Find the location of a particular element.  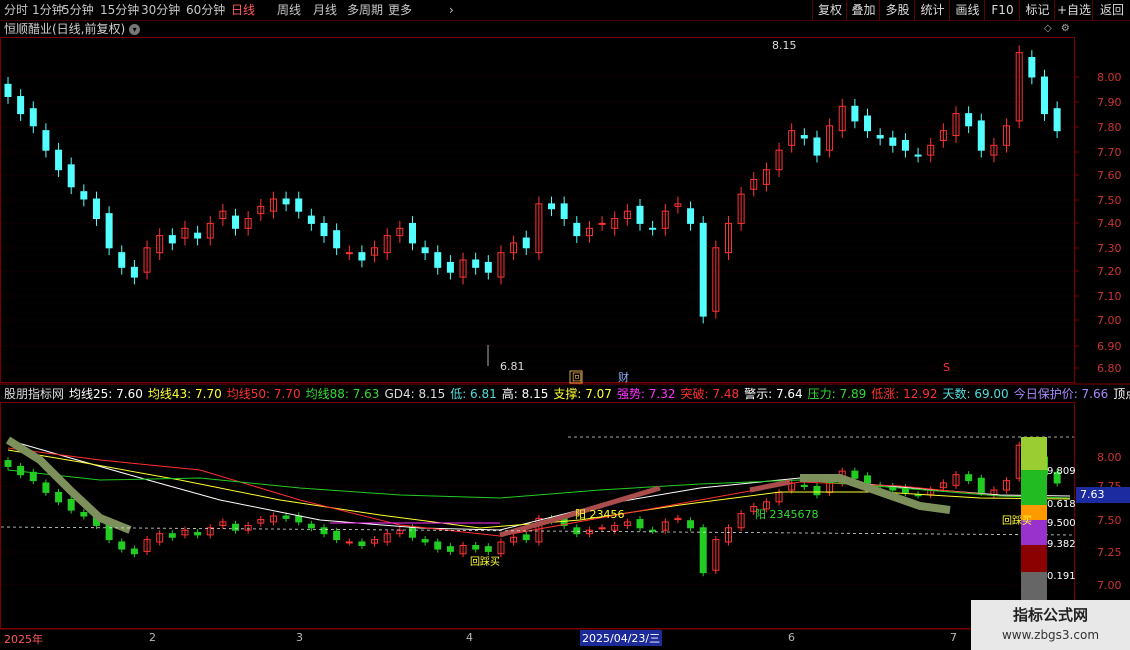

price-axis-label: 6.90 is located at coordinates (1109, 346).